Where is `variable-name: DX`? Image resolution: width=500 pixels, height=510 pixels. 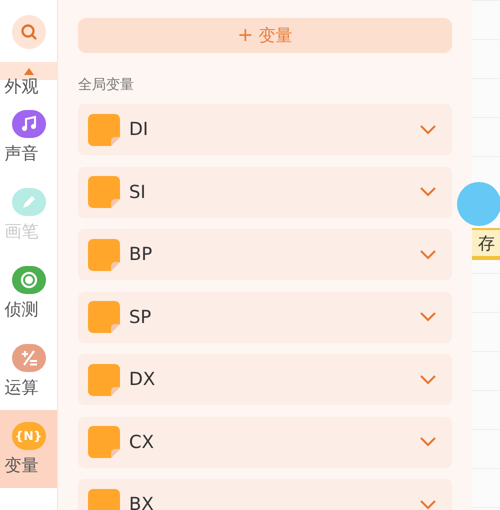
variable-name: DX is located at coordinates (142, 379).